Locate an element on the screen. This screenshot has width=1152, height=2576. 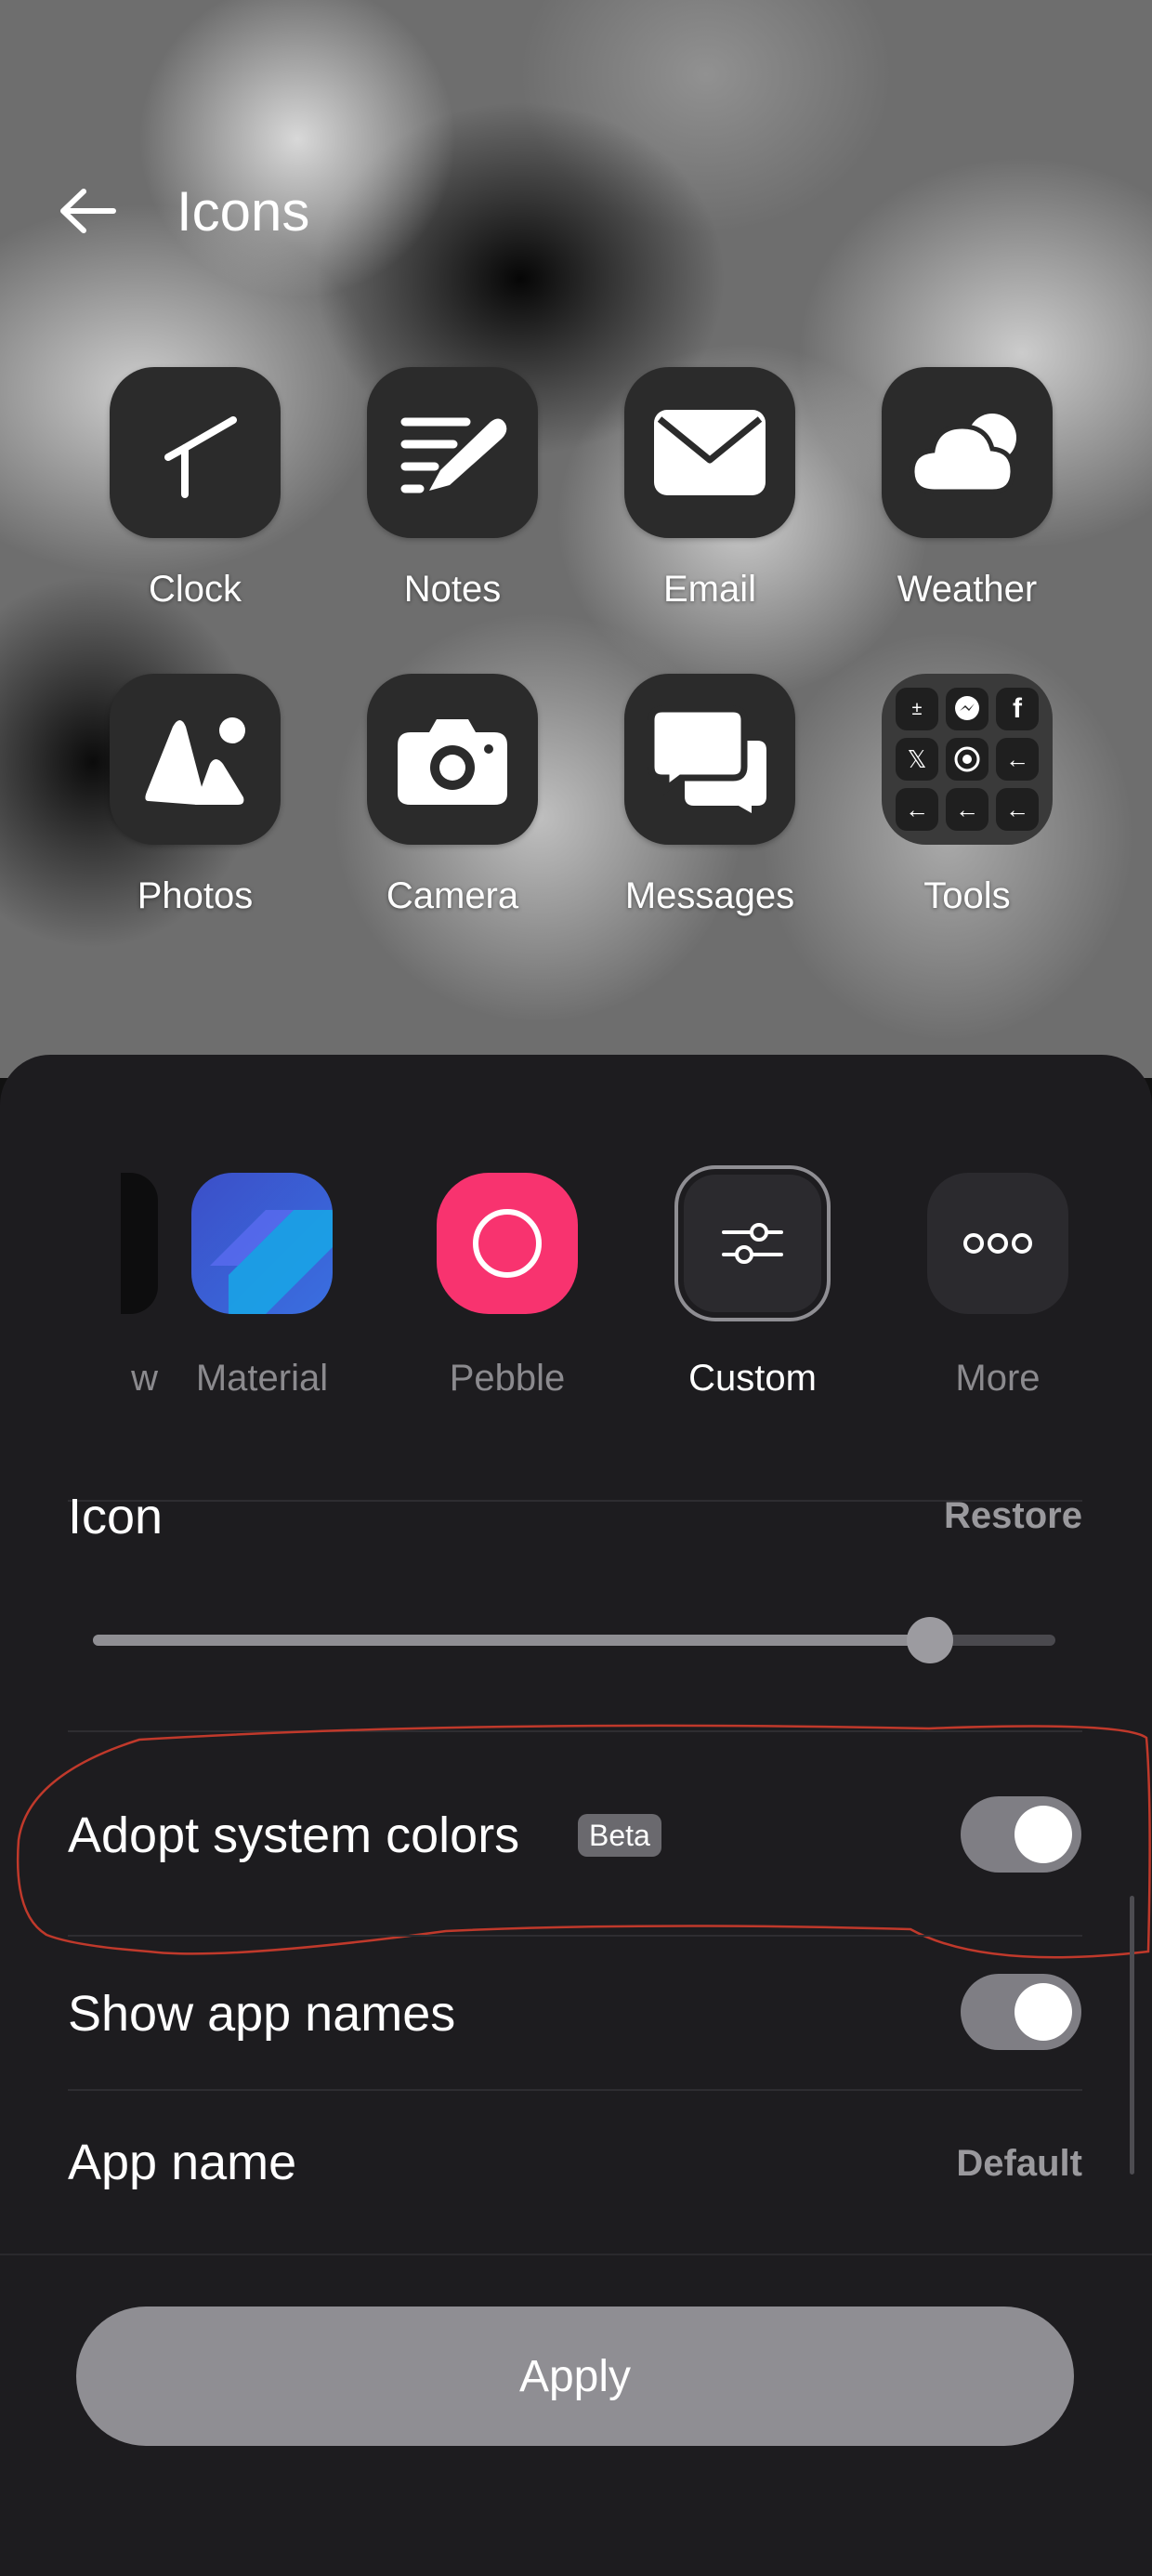
slider-fill is located at coordinates (512, 1640).